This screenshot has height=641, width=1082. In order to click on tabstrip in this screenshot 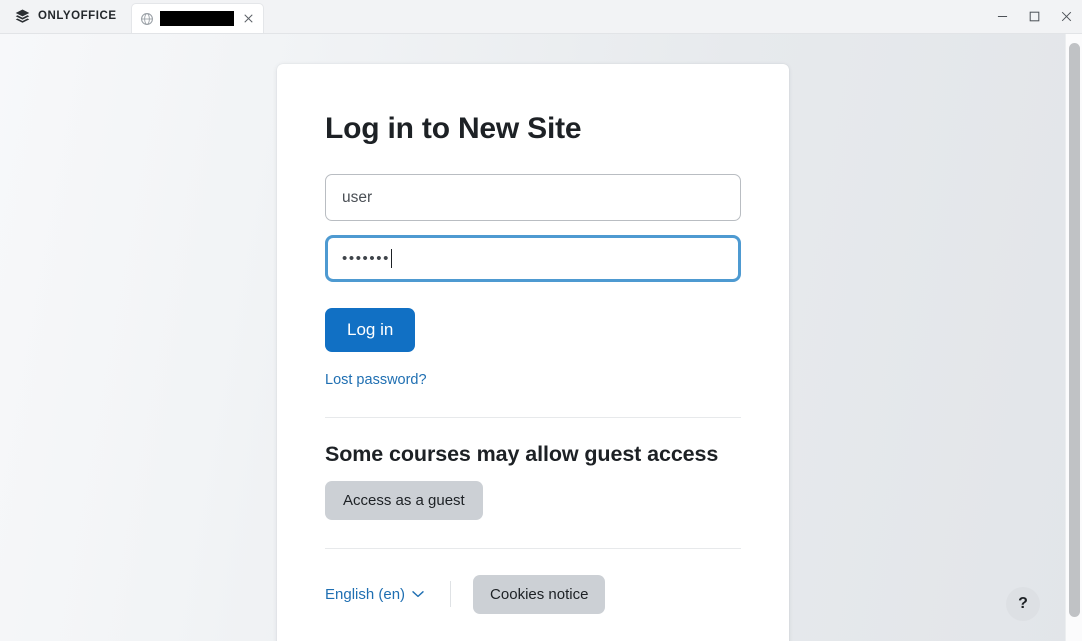, I will do `click(558, 16)`.